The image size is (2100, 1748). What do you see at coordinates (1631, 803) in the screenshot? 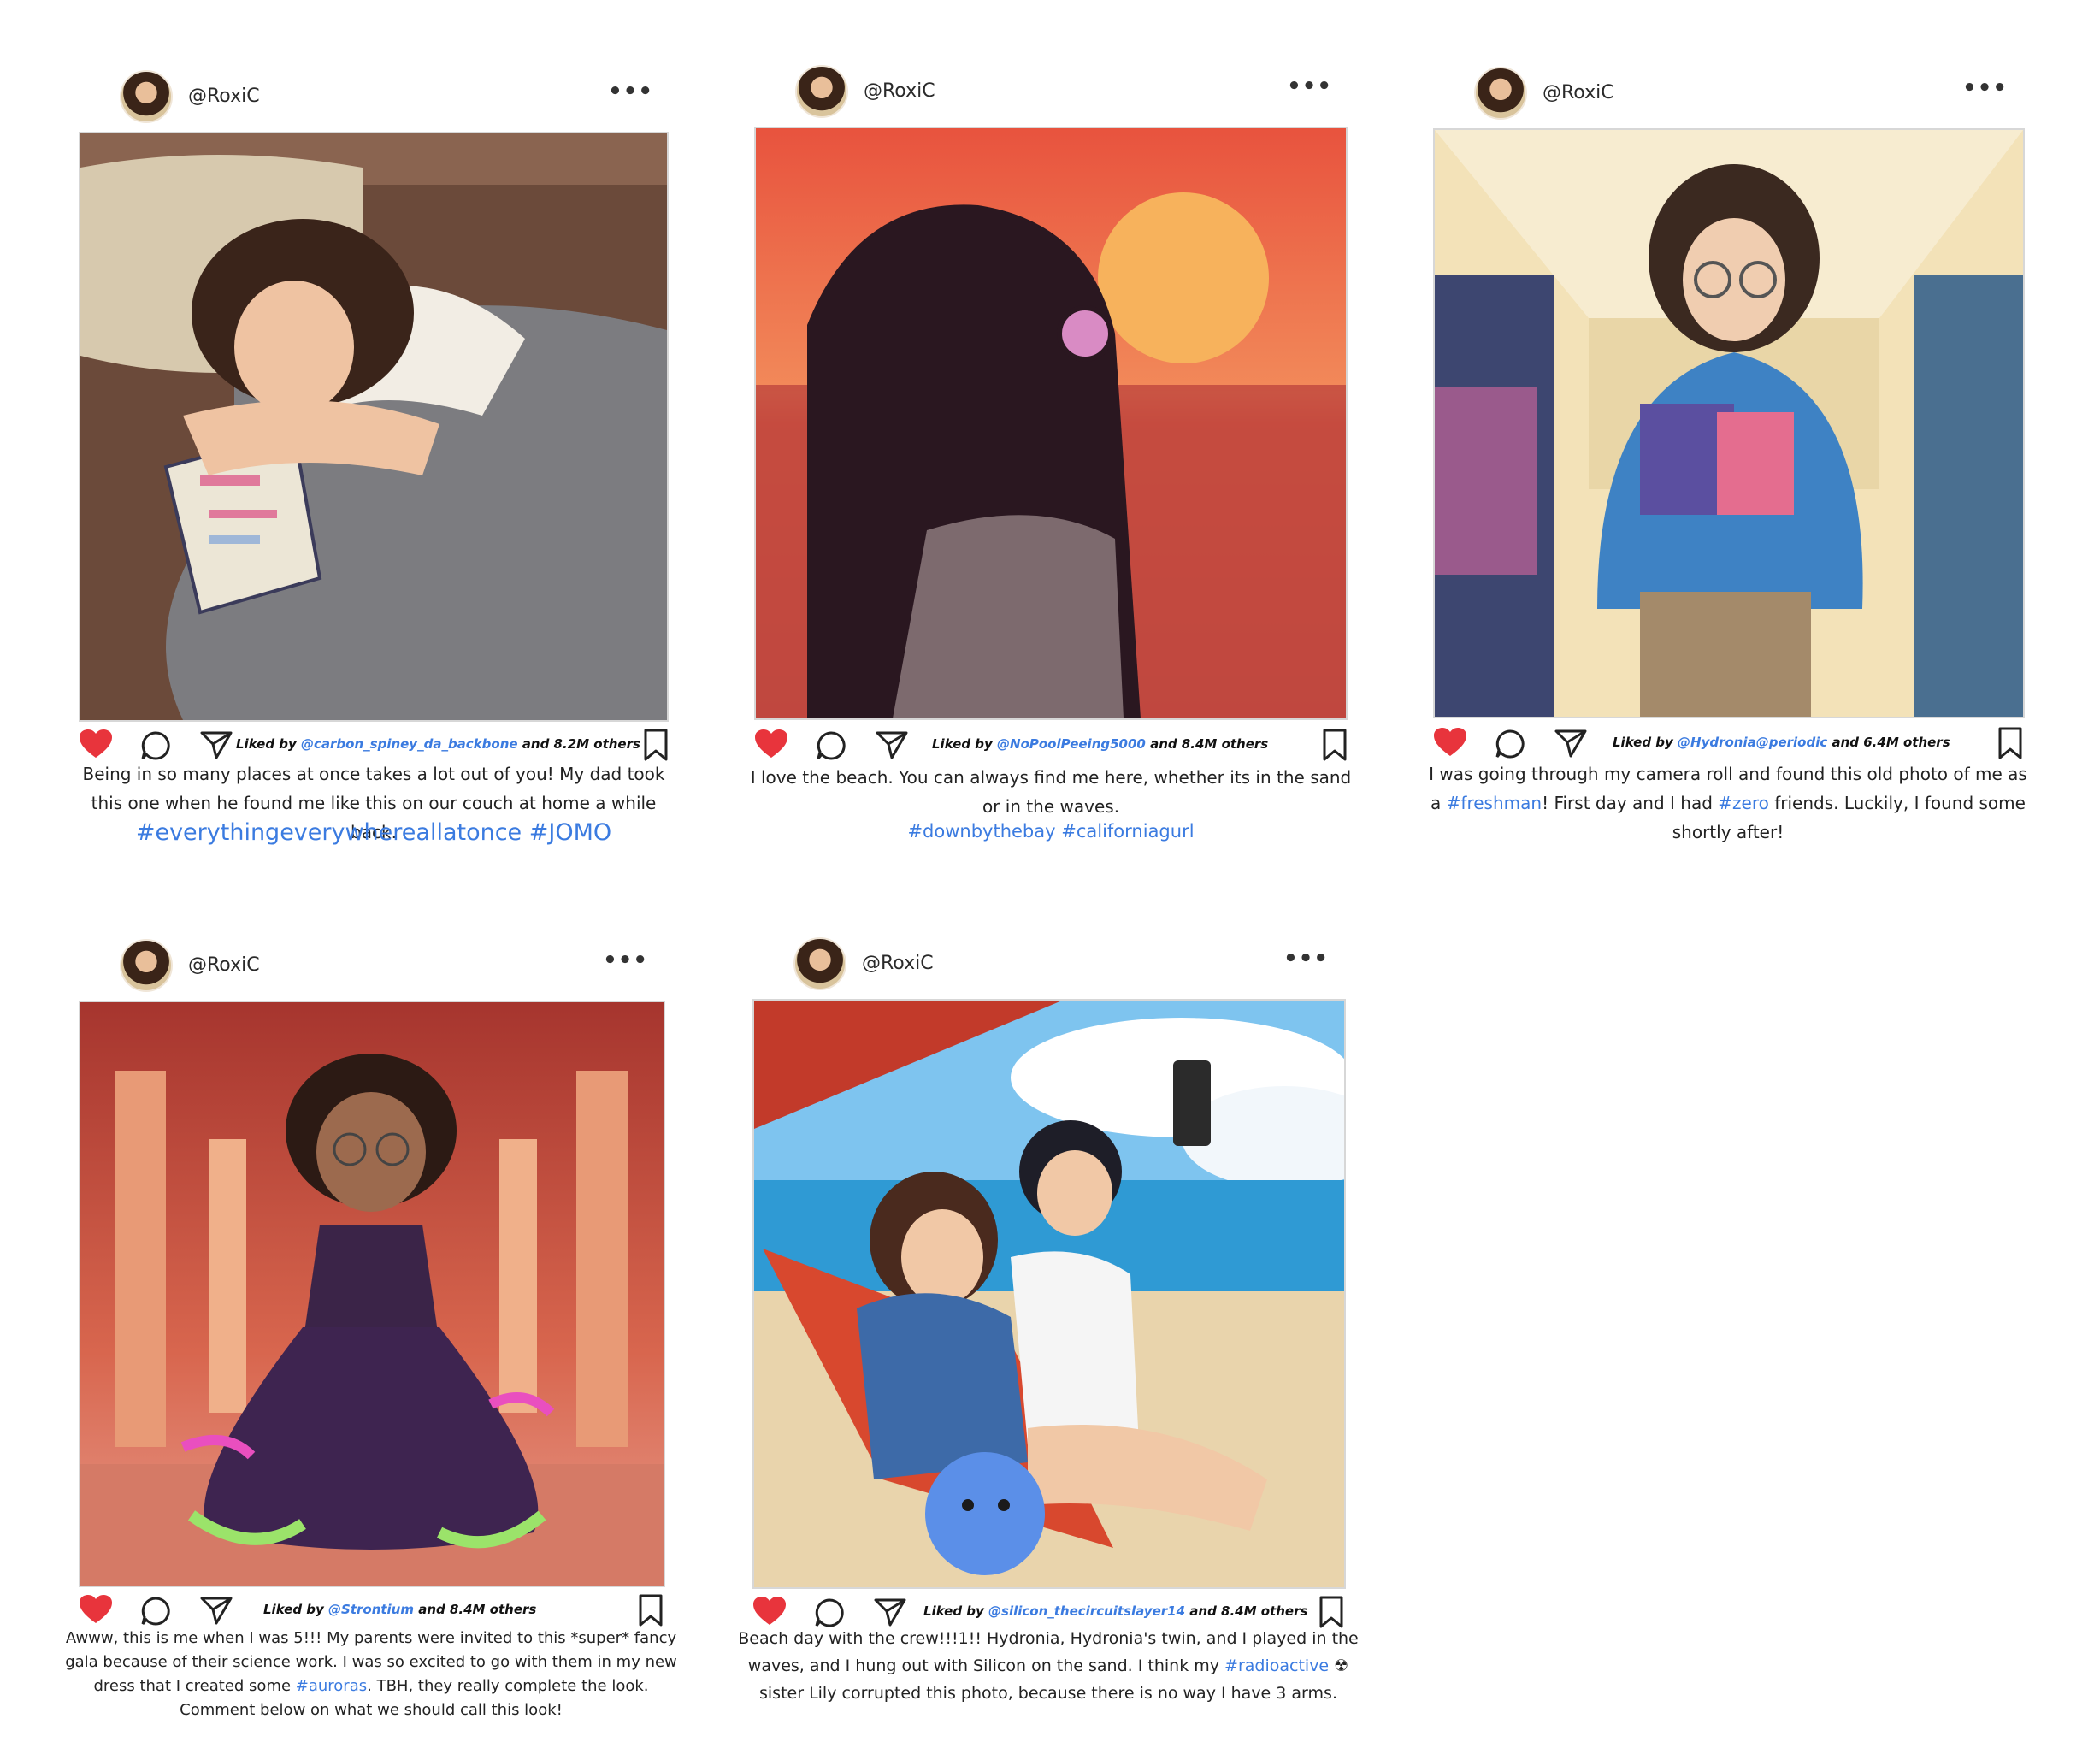
I see `caption-text: ! First day and I had` at bounding box center [1631, 803].